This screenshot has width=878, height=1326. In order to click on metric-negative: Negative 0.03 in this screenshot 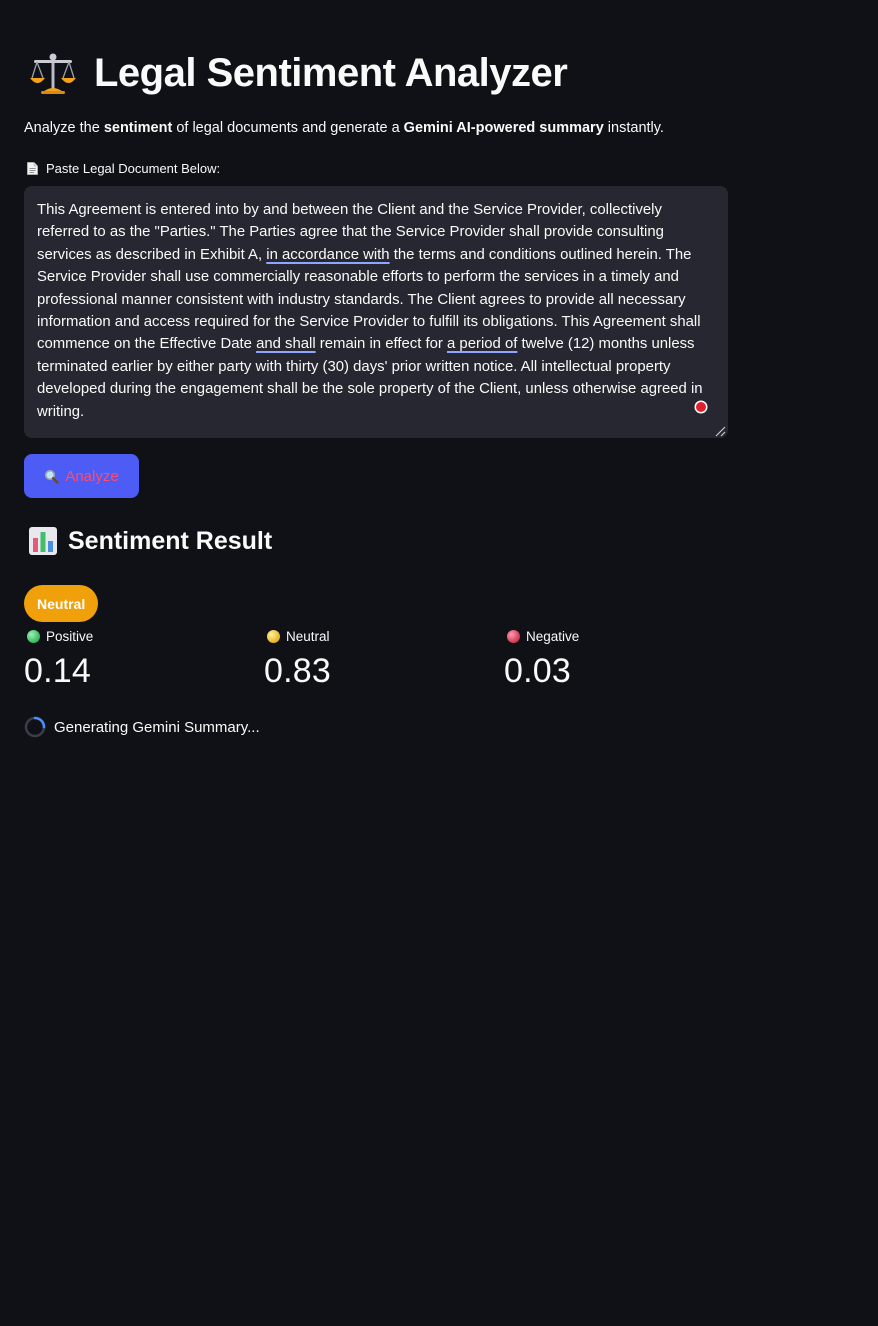, I will do `click(619, 658)`.